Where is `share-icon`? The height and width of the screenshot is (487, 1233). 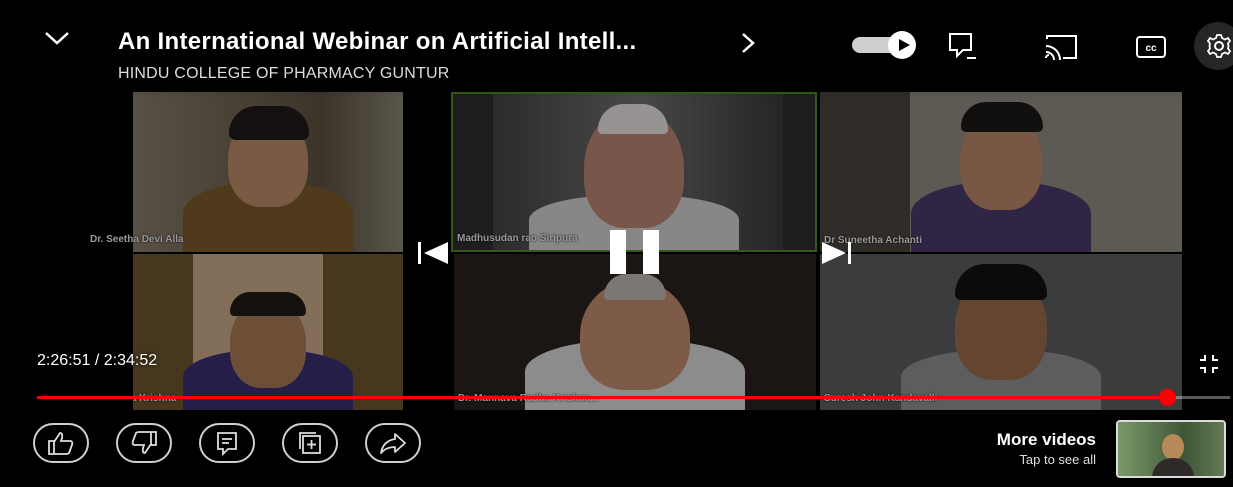
share-icon is located at coordinates (393, 443).